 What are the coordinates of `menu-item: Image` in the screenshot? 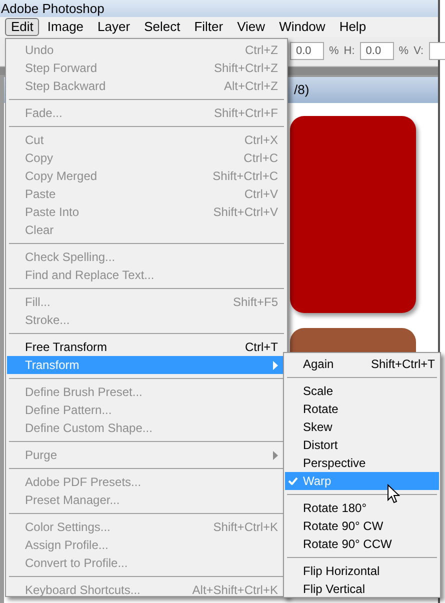 It's located at (65, 27).